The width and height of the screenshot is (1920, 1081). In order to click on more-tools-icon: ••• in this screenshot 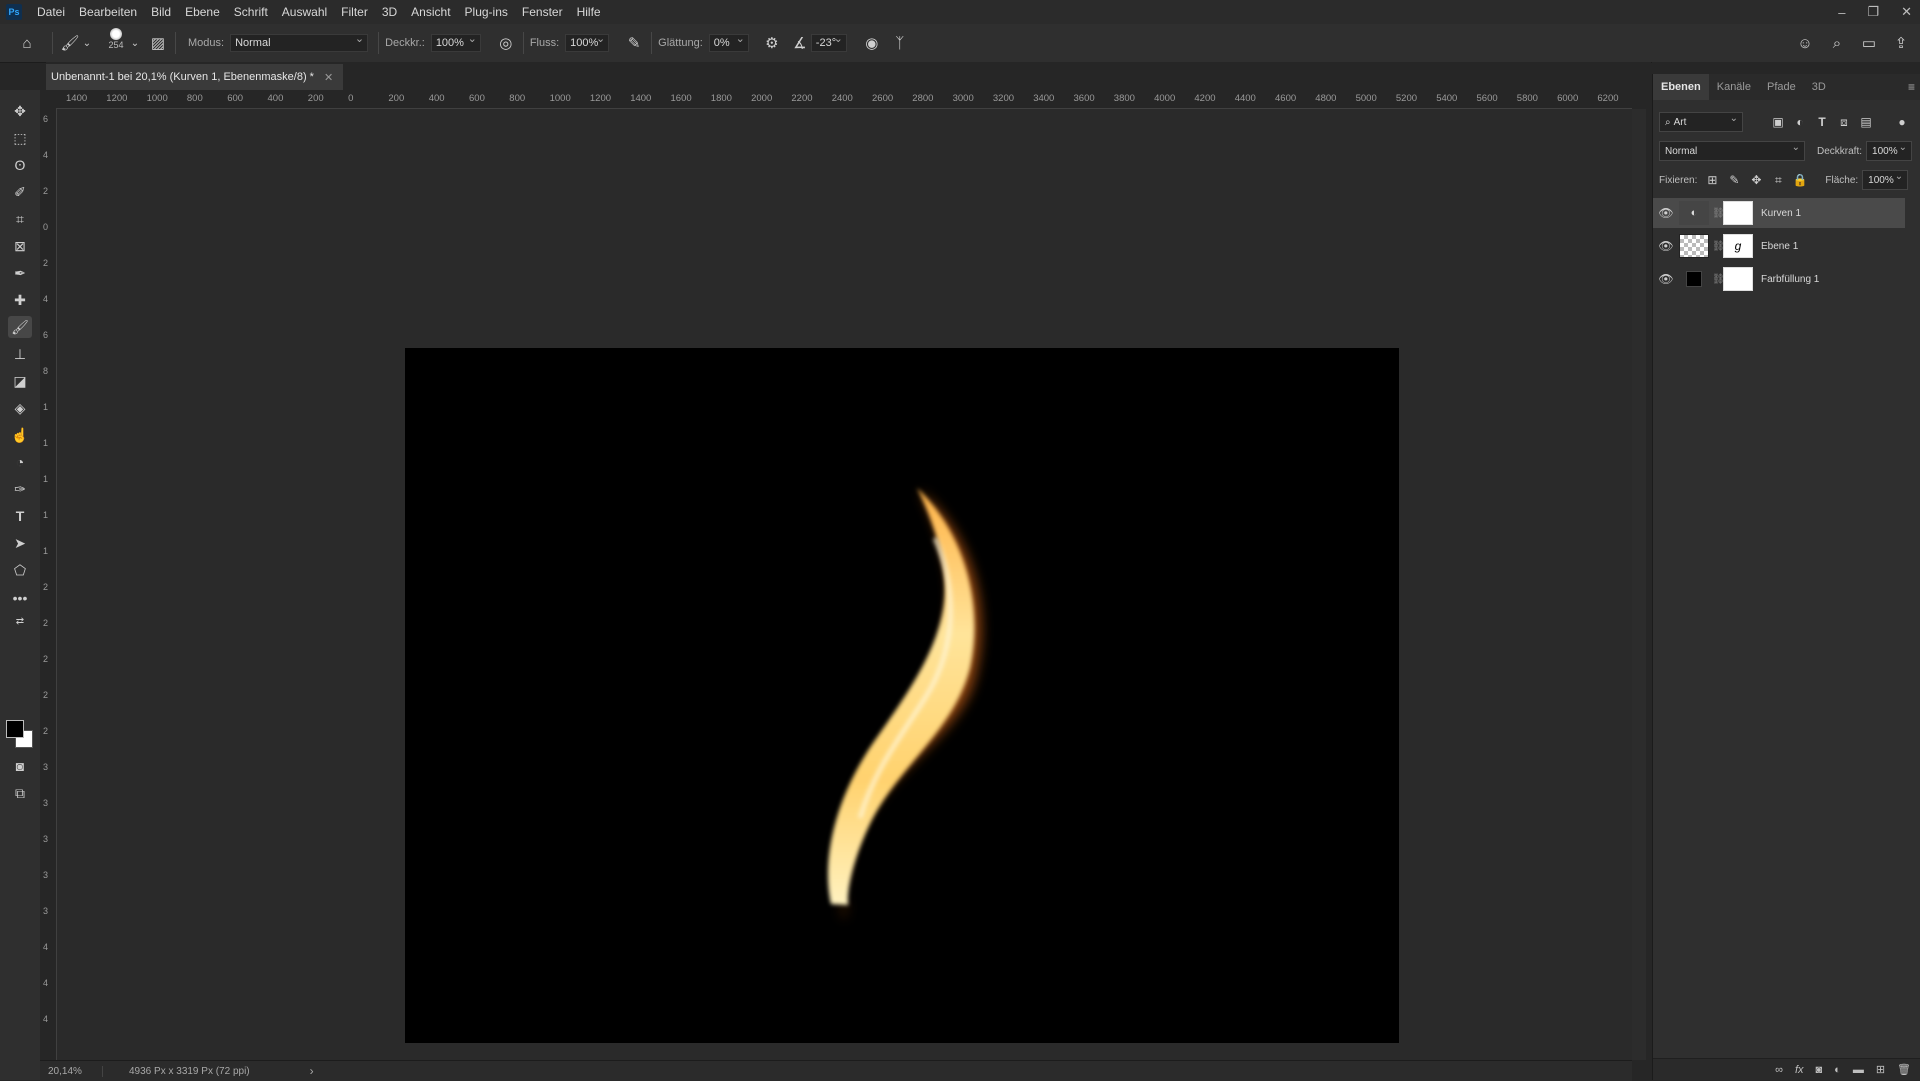, I will do `click(20, 598)`.